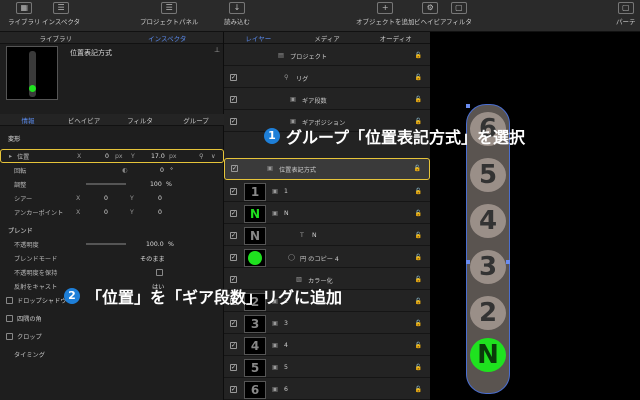 Image resolution: width=640 pixels, height=400 pixels. I want to click on project-panel-button: ☰ プロジェクトパネル, so click(169, 14).